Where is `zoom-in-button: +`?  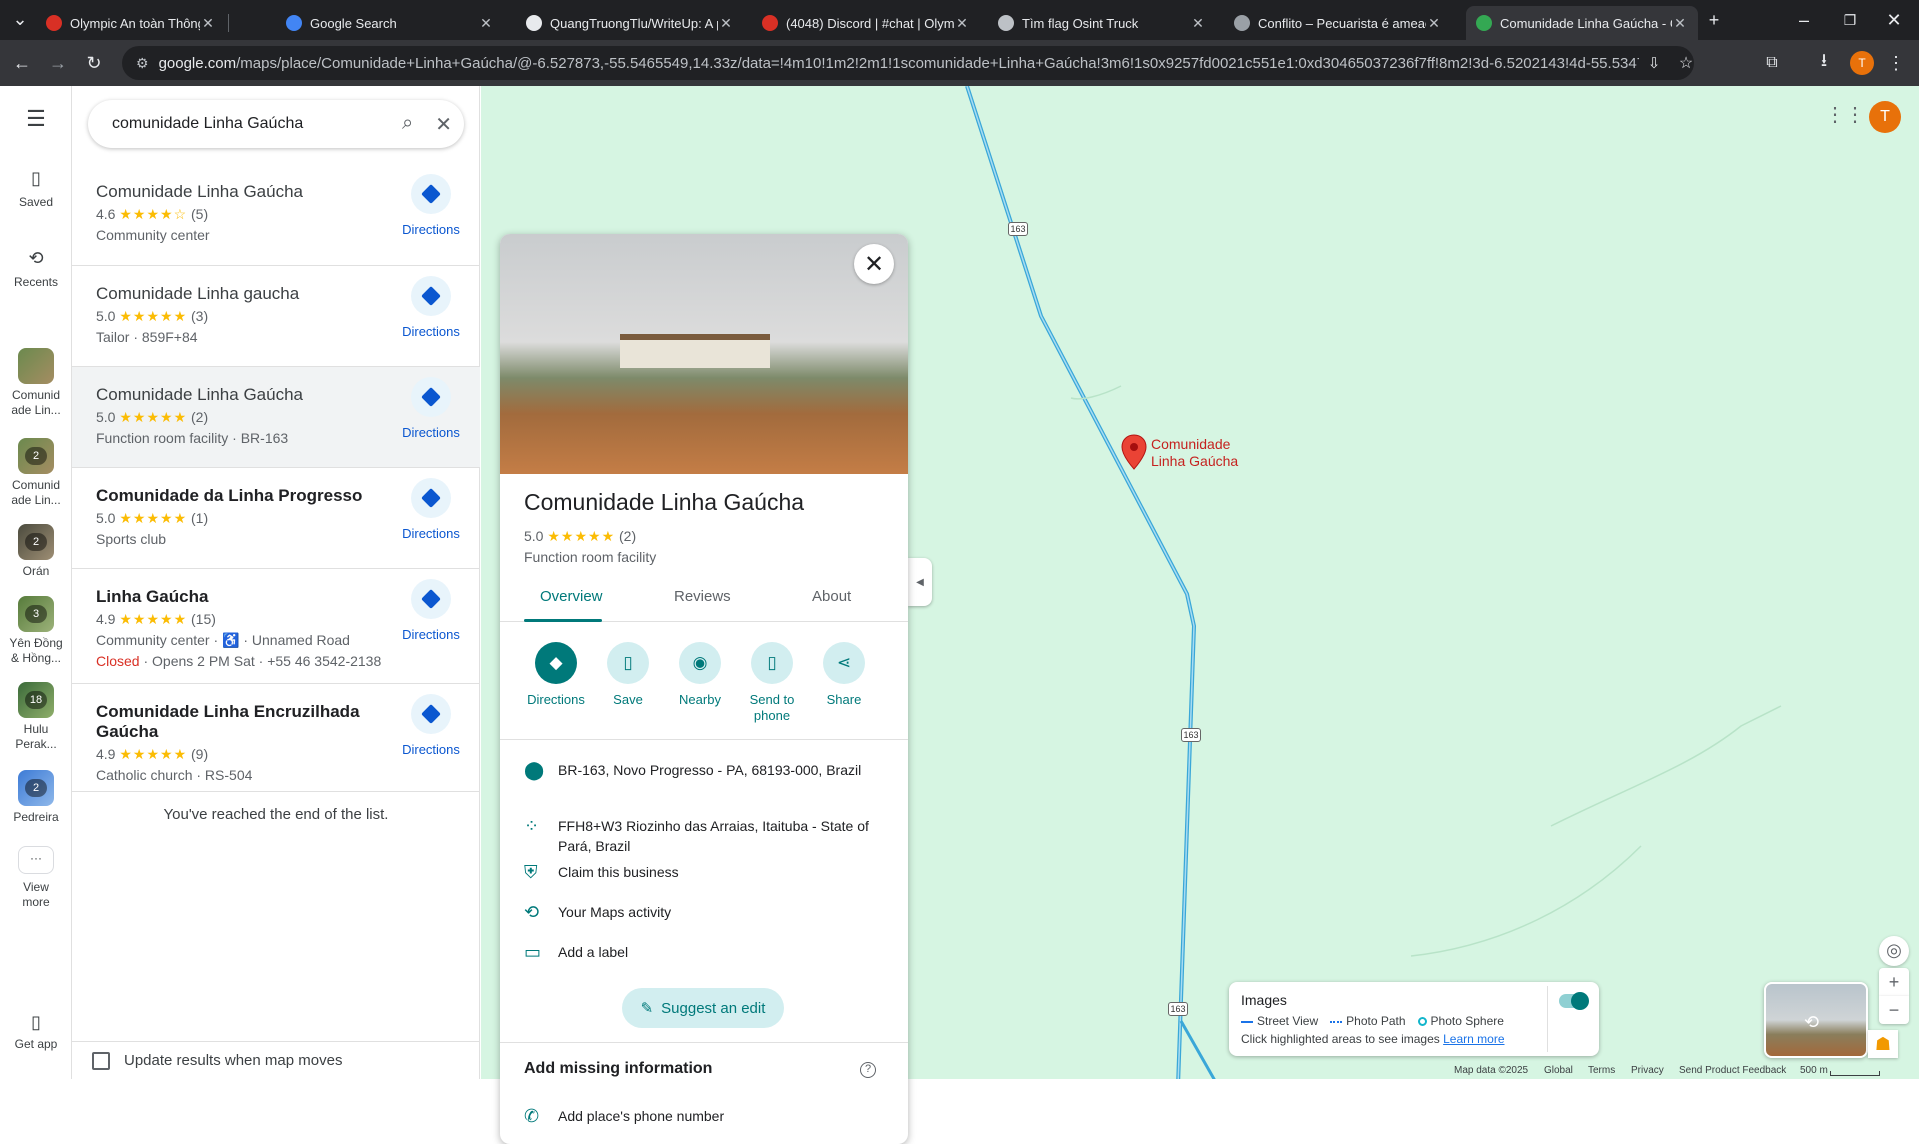
zoom-in-button: + is located at coordinates (1894, 982).